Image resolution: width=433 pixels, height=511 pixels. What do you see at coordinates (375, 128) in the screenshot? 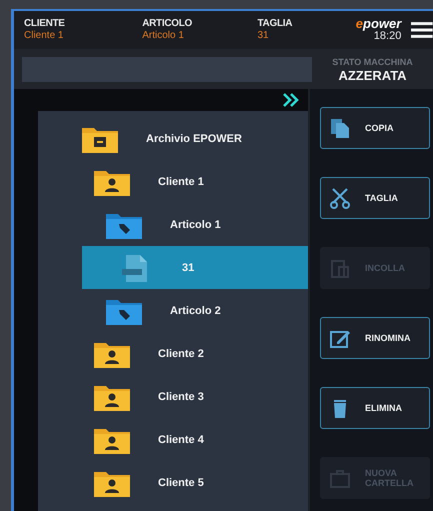
I see `action-button: COPIA` at bounding box center [375, 128].